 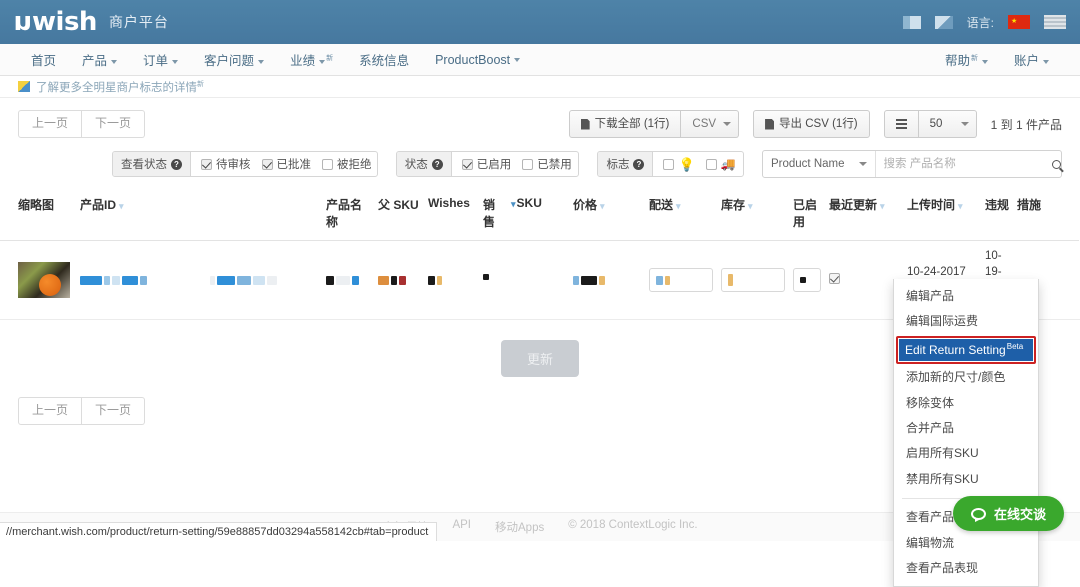 I want to click on menu-item-disable-all-sku: 禁用所有SKU, so click(x=966, y=479).